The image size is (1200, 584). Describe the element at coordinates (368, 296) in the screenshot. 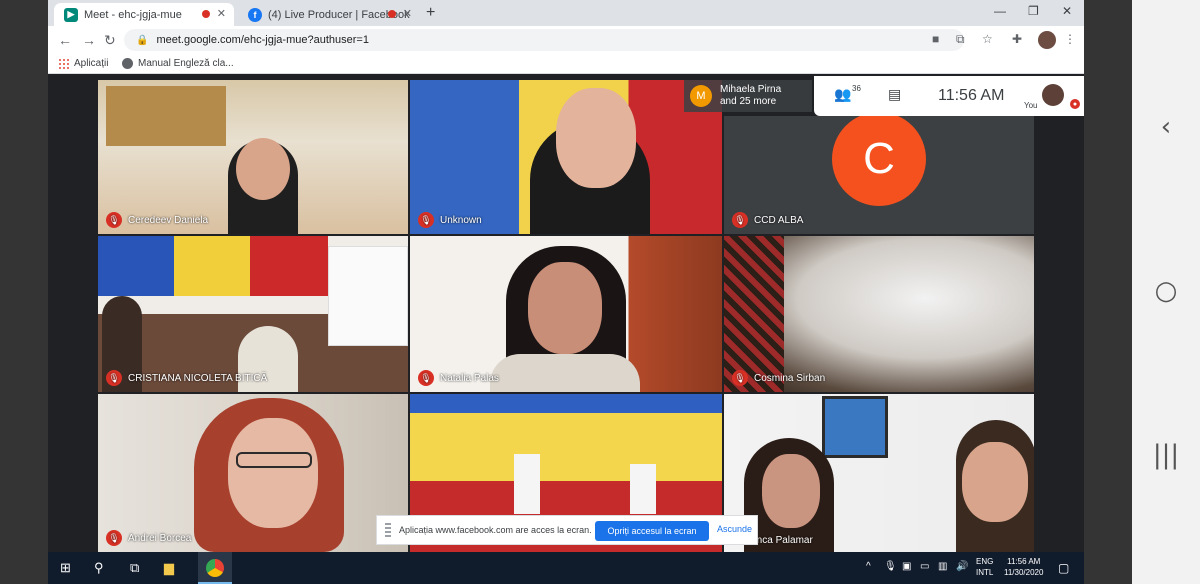

I see `whiteboard-decor` at that location.